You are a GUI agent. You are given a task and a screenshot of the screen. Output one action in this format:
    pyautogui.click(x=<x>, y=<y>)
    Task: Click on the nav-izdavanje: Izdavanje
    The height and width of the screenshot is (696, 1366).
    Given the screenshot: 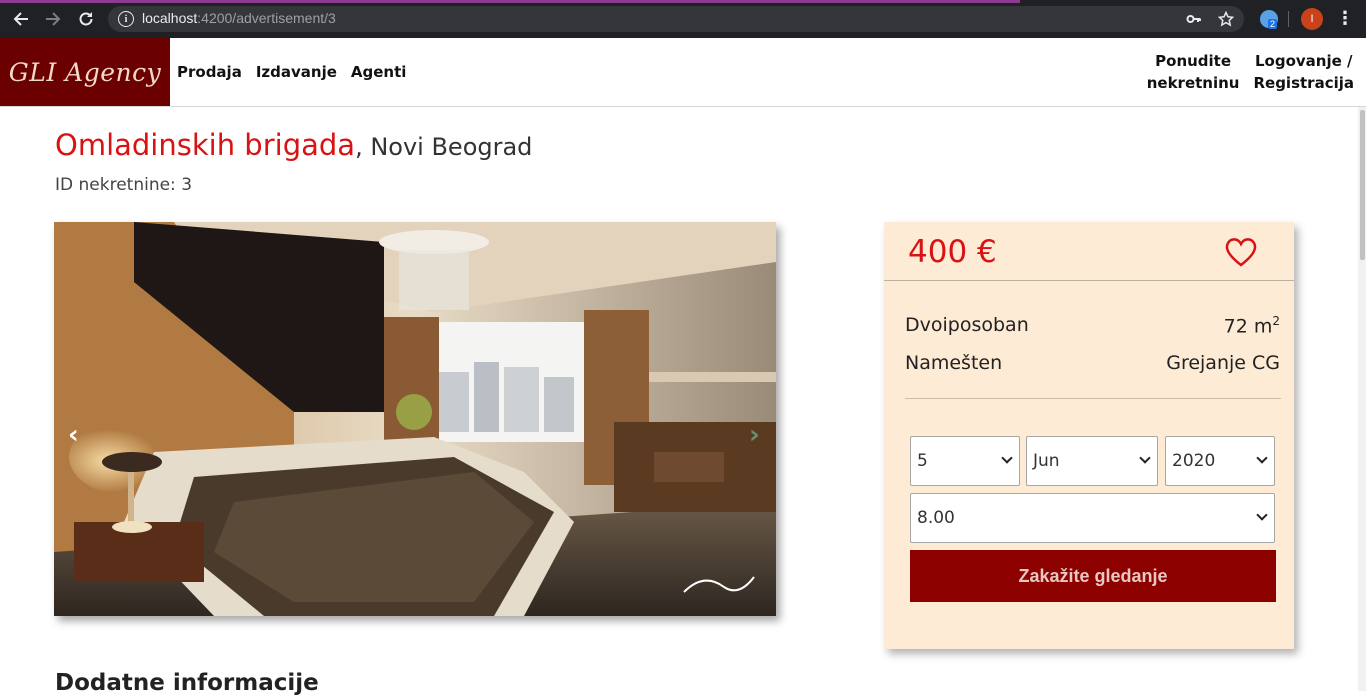 What is the action you would take?
    pyautogui.click(x=296, y=72)
    